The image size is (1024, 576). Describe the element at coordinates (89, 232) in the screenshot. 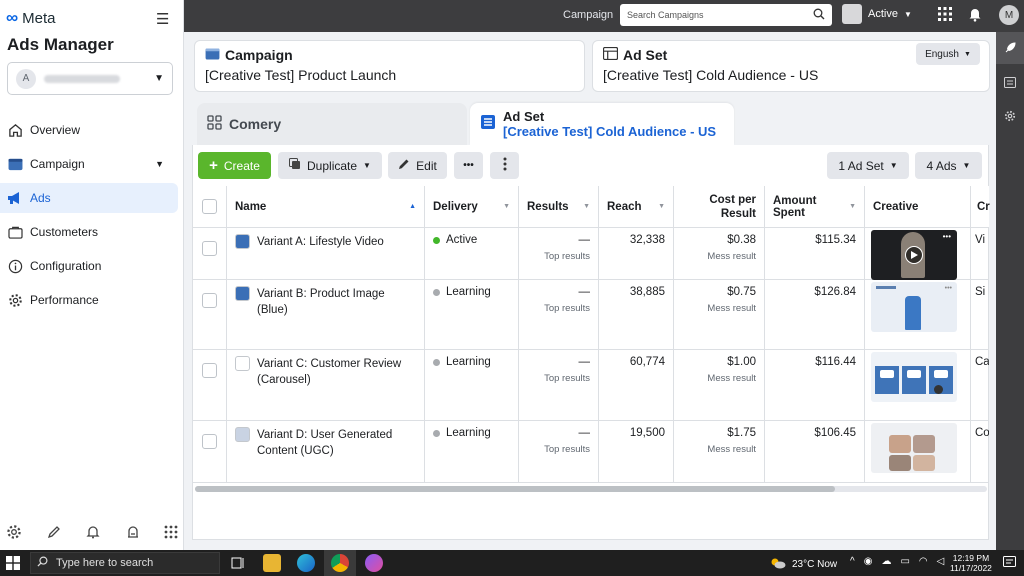

I see `sidebar-item-customers: Custometers` at that location.